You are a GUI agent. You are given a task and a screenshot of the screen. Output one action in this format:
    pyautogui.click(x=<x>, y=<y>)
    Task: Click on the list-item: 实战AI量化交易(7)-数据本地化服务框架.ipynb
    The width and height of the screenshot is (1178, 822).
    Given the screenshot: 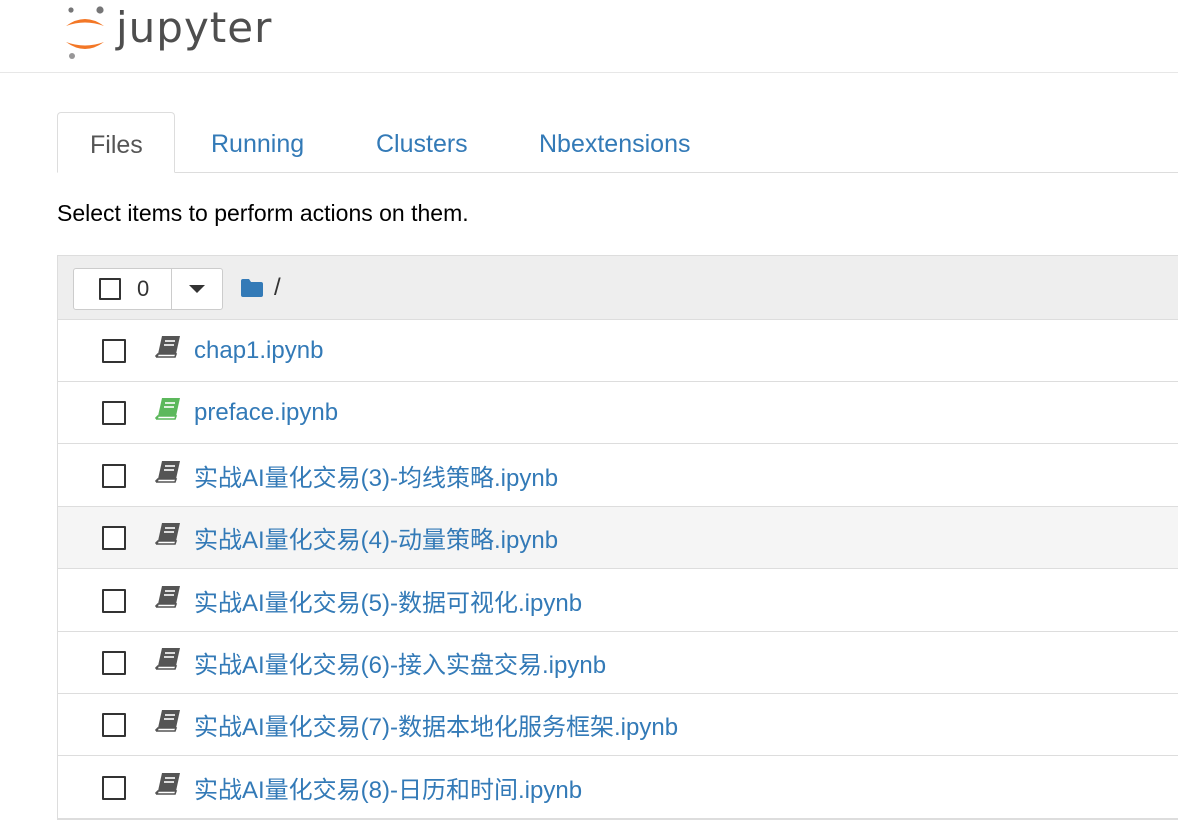 What is the action you would take?
    pyautogui.click(x=618, y=725)
    